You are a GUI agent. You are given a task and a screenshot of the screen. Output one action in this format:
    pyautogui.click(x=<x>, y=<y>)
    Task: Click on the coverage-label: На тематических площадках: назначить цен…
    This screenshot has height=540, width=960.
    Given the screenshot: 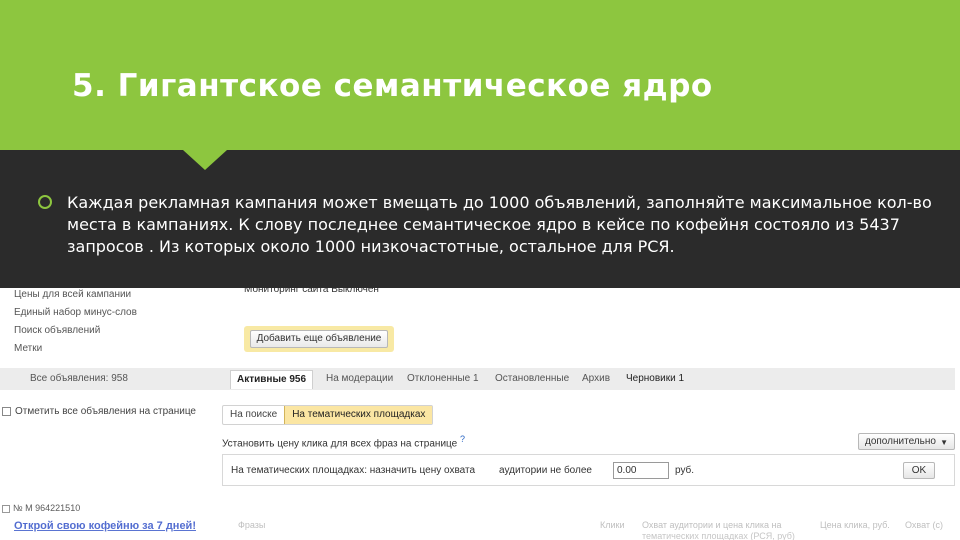 What is the action you would take?
    pyautogui.click(x=353, y=470)
    